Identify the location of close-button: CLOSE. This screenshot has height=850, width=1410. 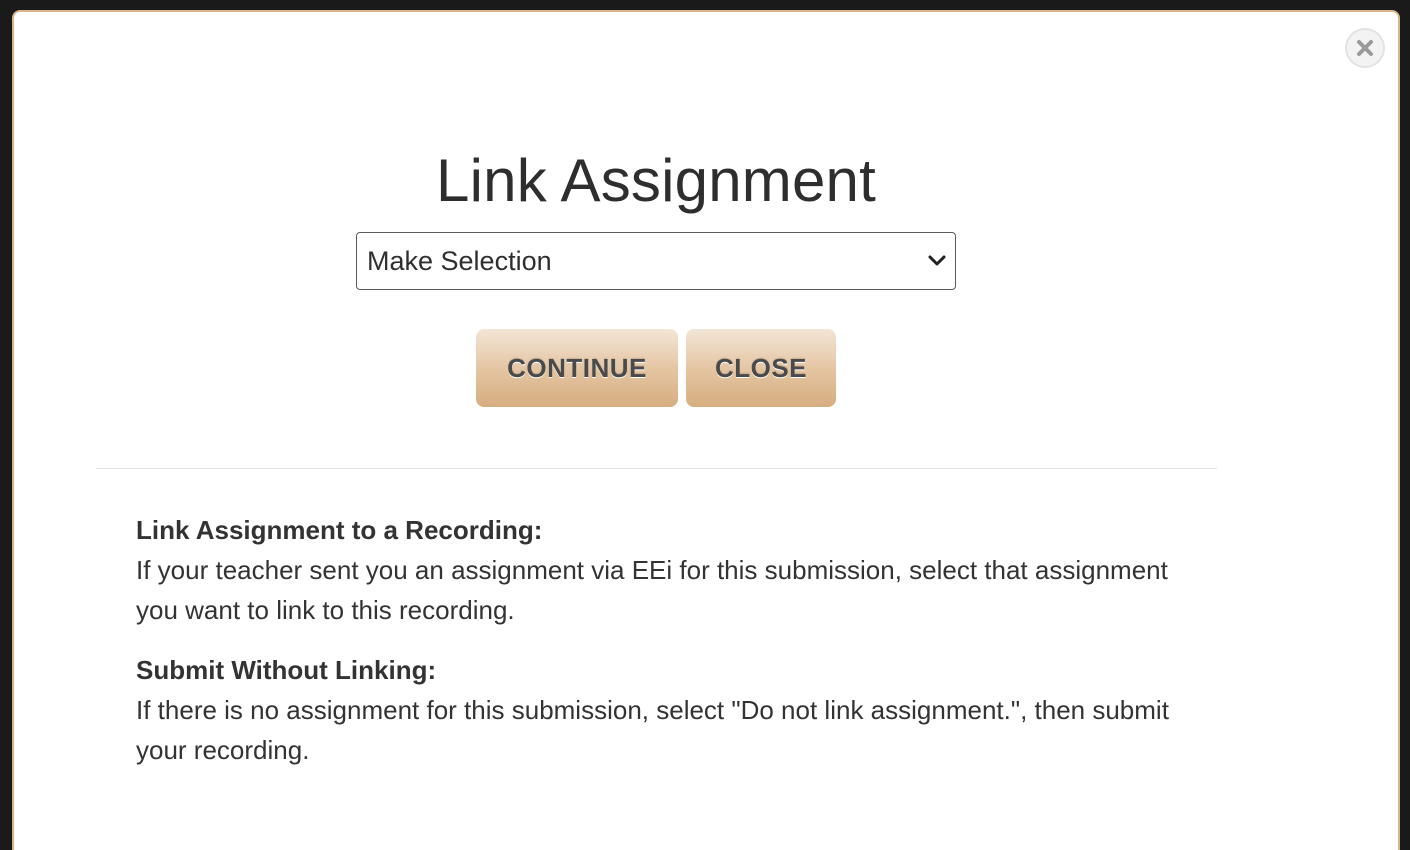
(761, 368).